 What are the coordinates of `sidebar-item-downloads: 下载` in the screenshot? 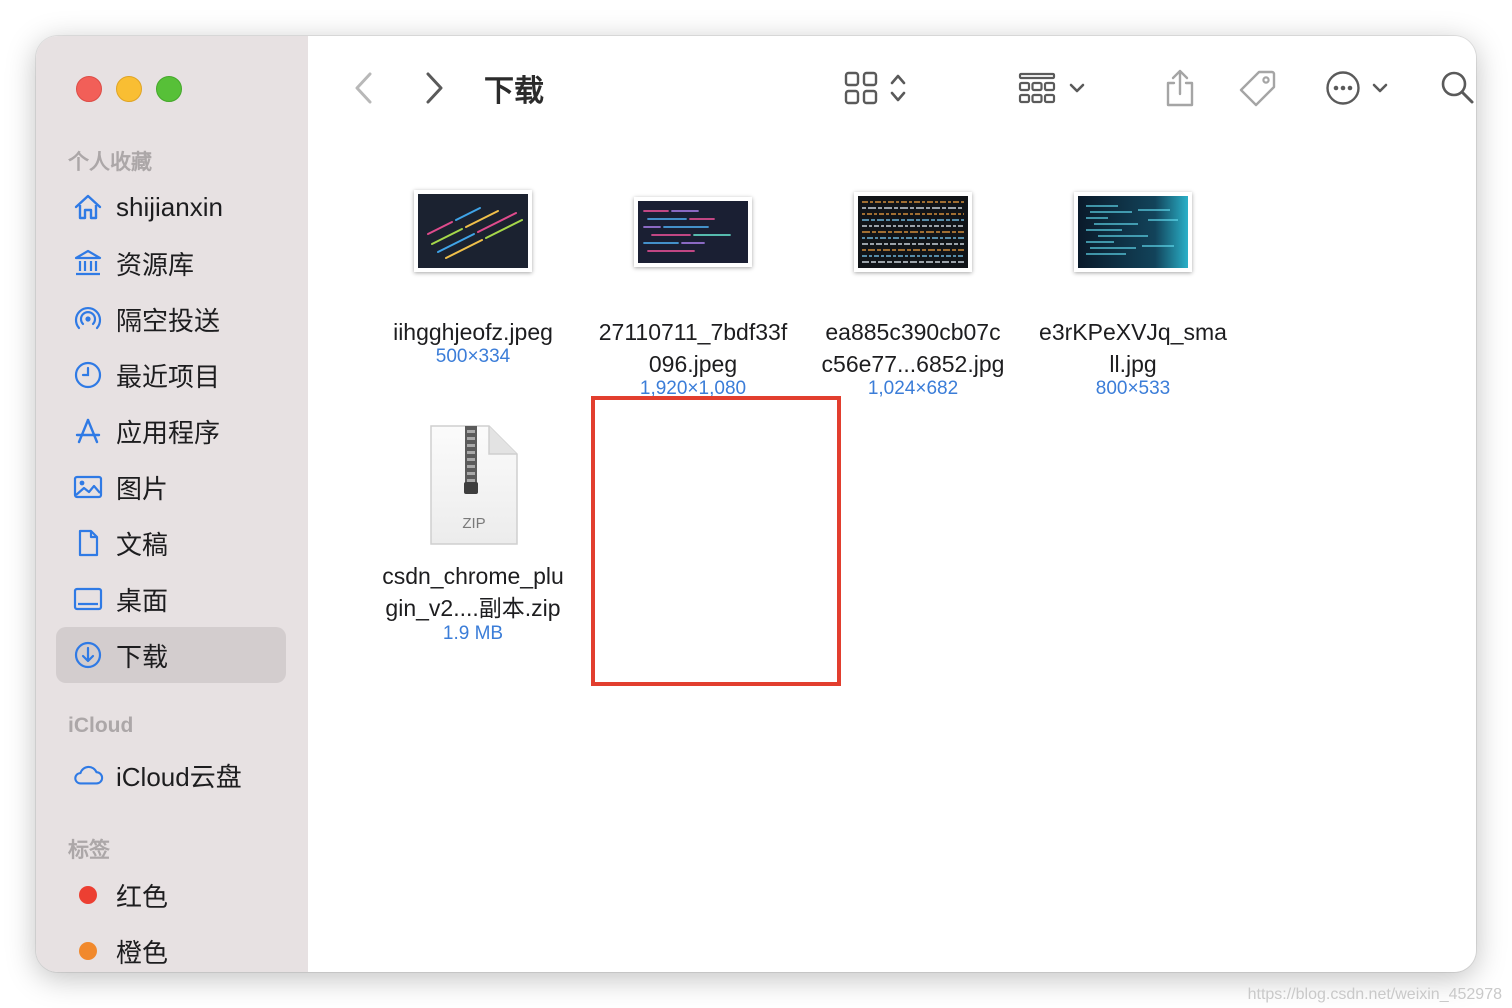 It's located at (171, 655).